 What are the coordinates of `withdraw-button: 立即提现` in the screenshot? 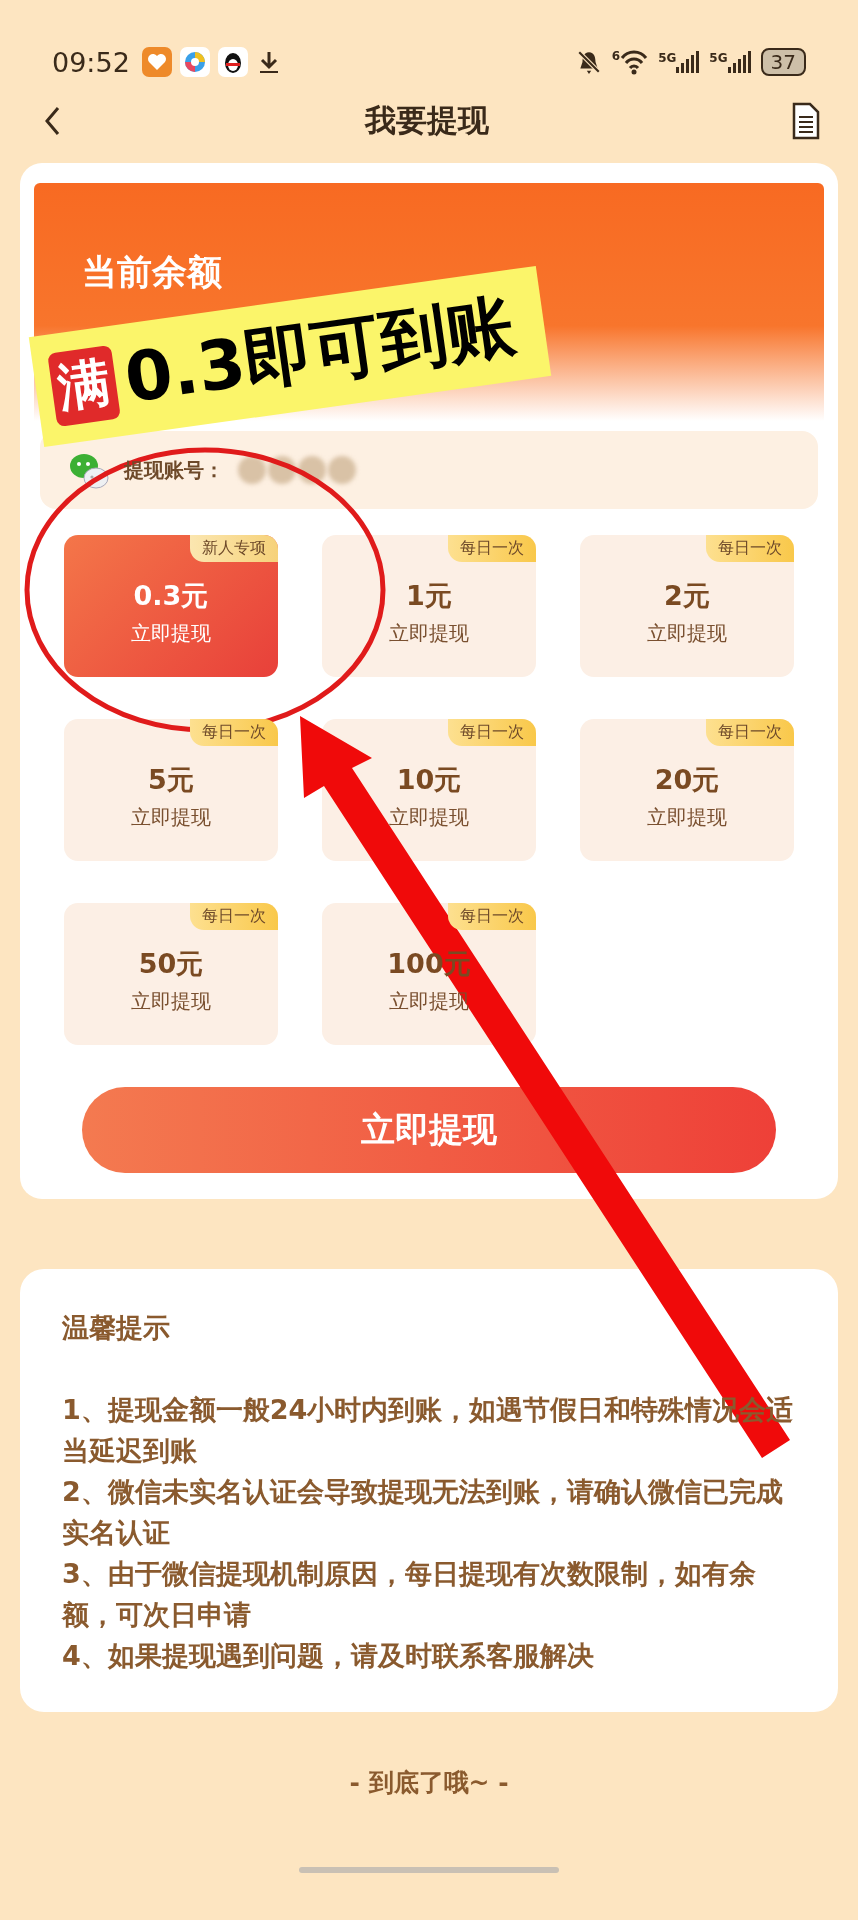 It's located at (429, 1130).